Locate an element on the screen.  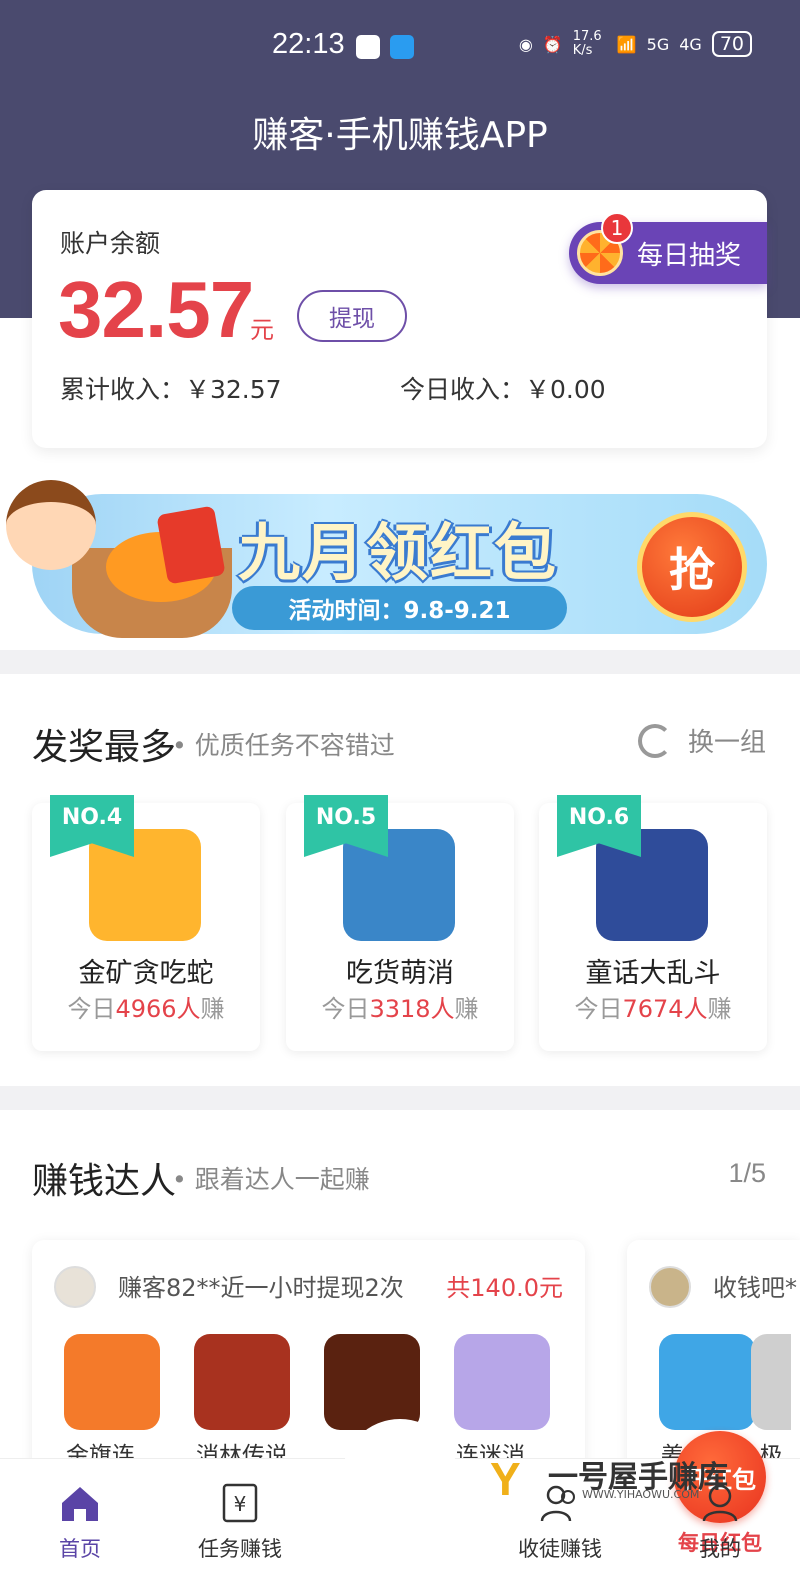
message-app-icon is located at coordinates (402, 47).